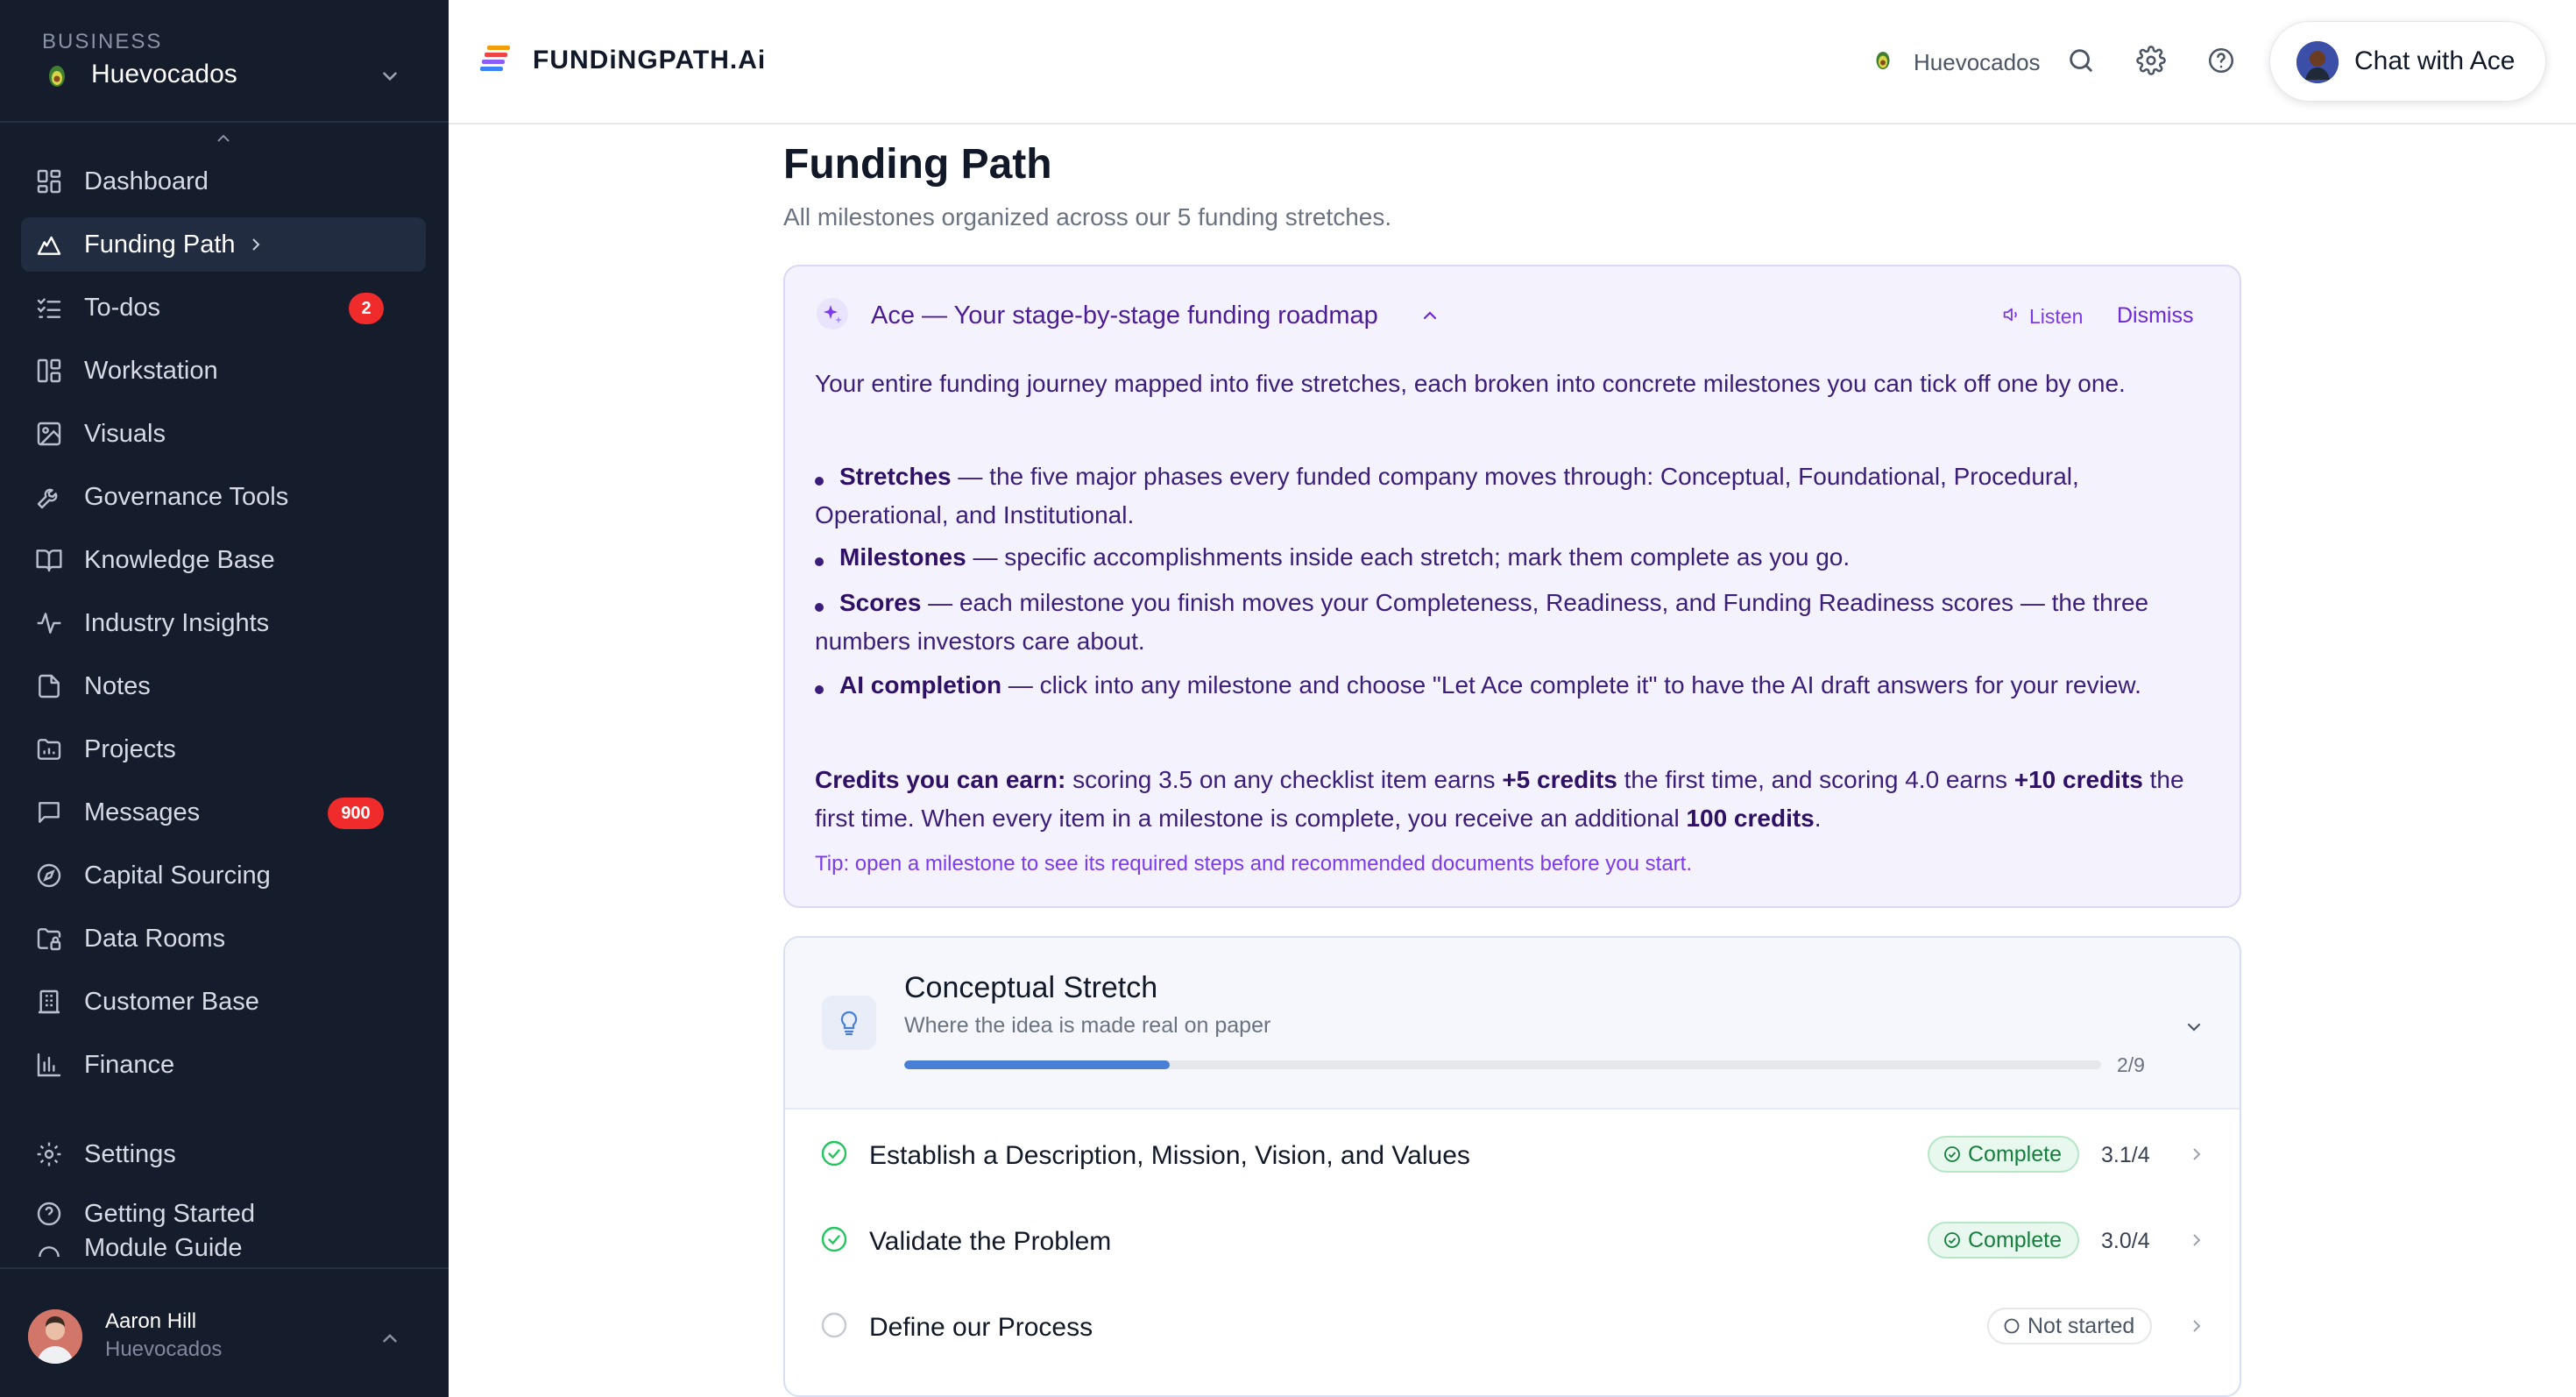 Image resolution: width=2576 pixels, height=1397 pixels. What do you see at coordinates (902, 557) in the screenshot?
I see `bullet-term: Milestones` at bounding box center [902, 557].